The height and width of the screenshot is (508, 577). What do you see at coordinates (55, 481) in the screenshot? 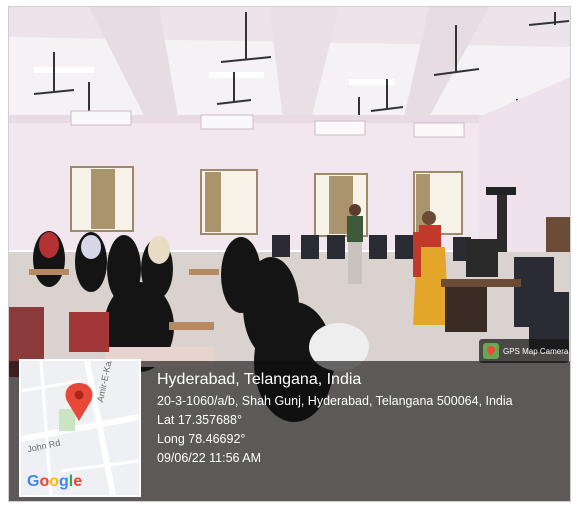
I see `google-logo: Google` at bounding box center [55, 481].